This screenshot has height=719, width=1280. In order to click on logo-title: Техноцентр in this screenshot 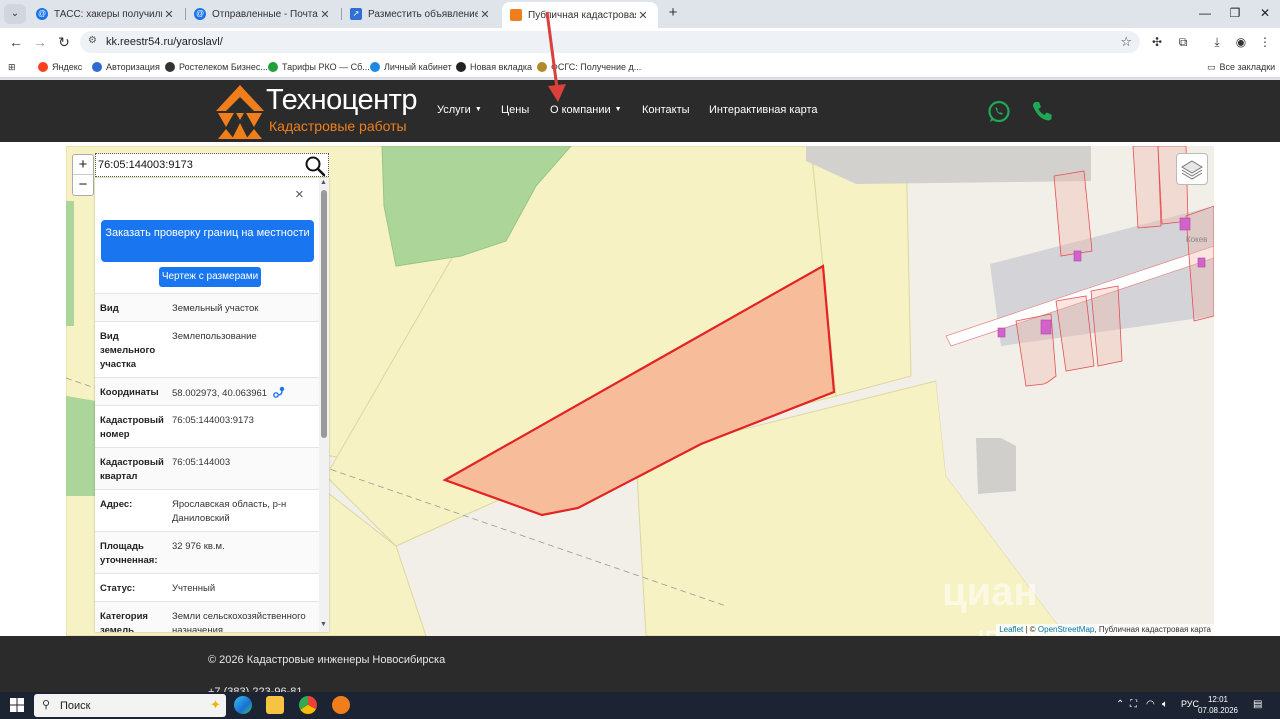, I will do `click(342, 100)`.